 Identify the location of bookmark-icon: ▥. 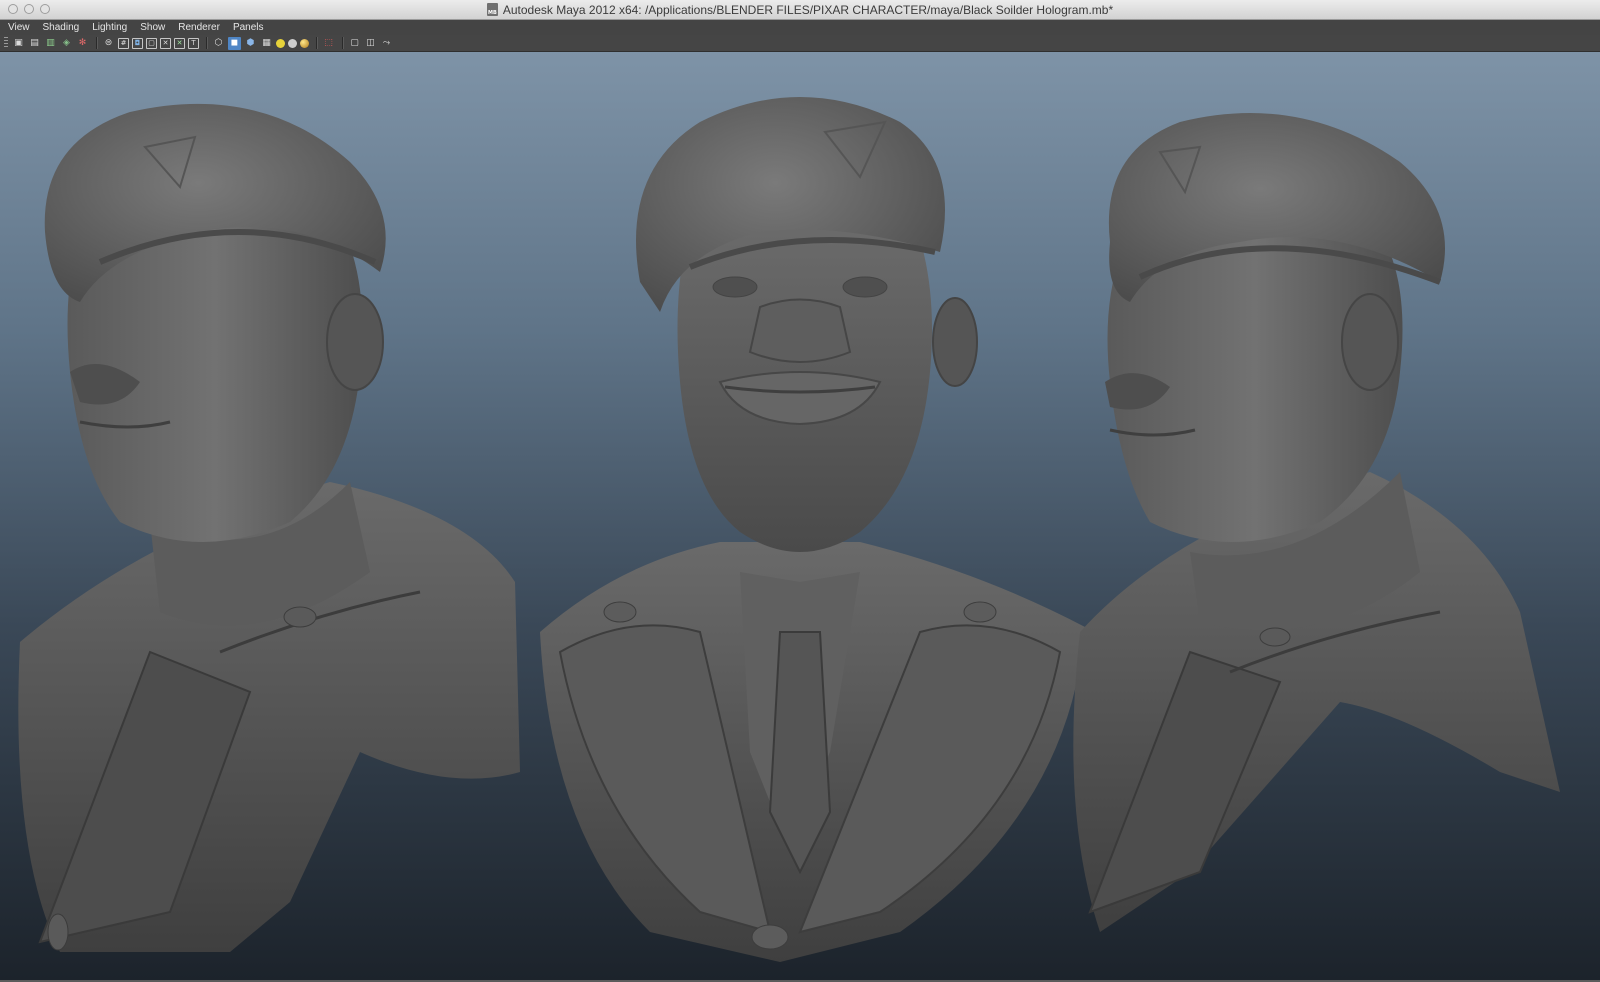
(50, 43).